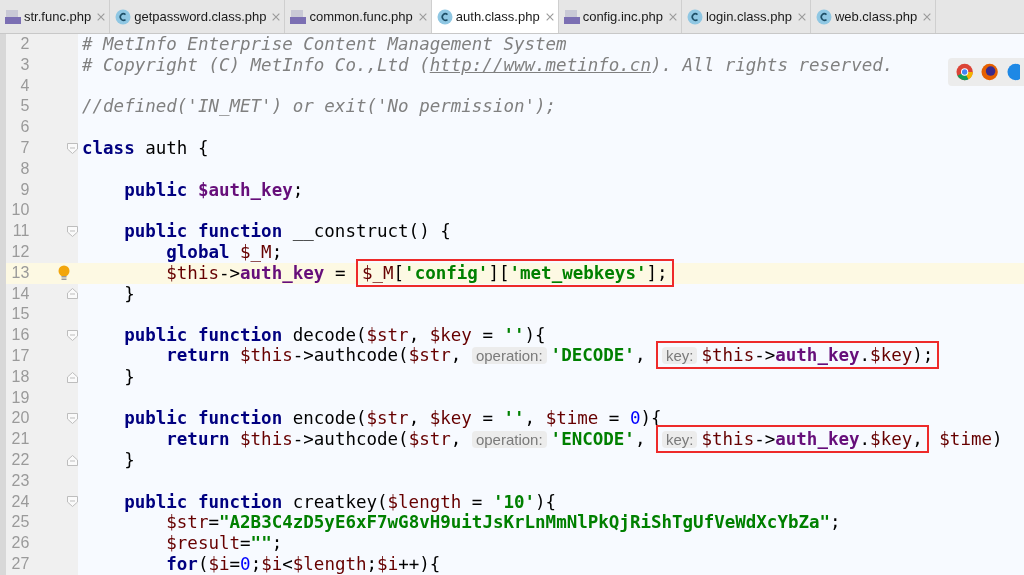 This screenshot has height=575, width=1024. What do you see at coordinates (319, 107) in the screenshot?
I see `code-line: //defined('IN_MET') or exit('No permission');` at bounding box center [319, 107].